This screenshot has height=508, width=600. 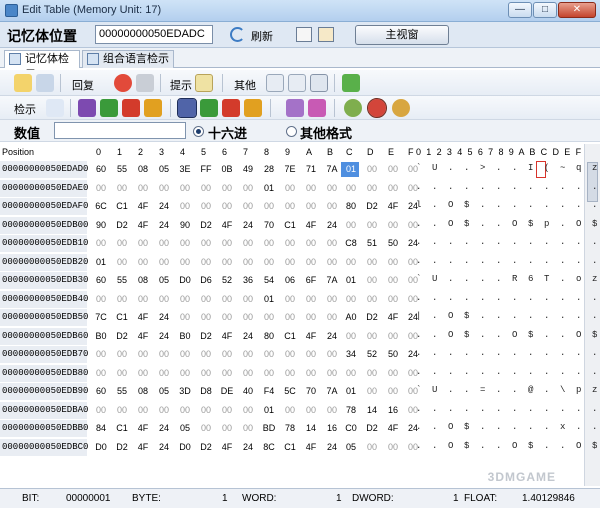 I want to click on hint-icon, so click(x=204, y=83).